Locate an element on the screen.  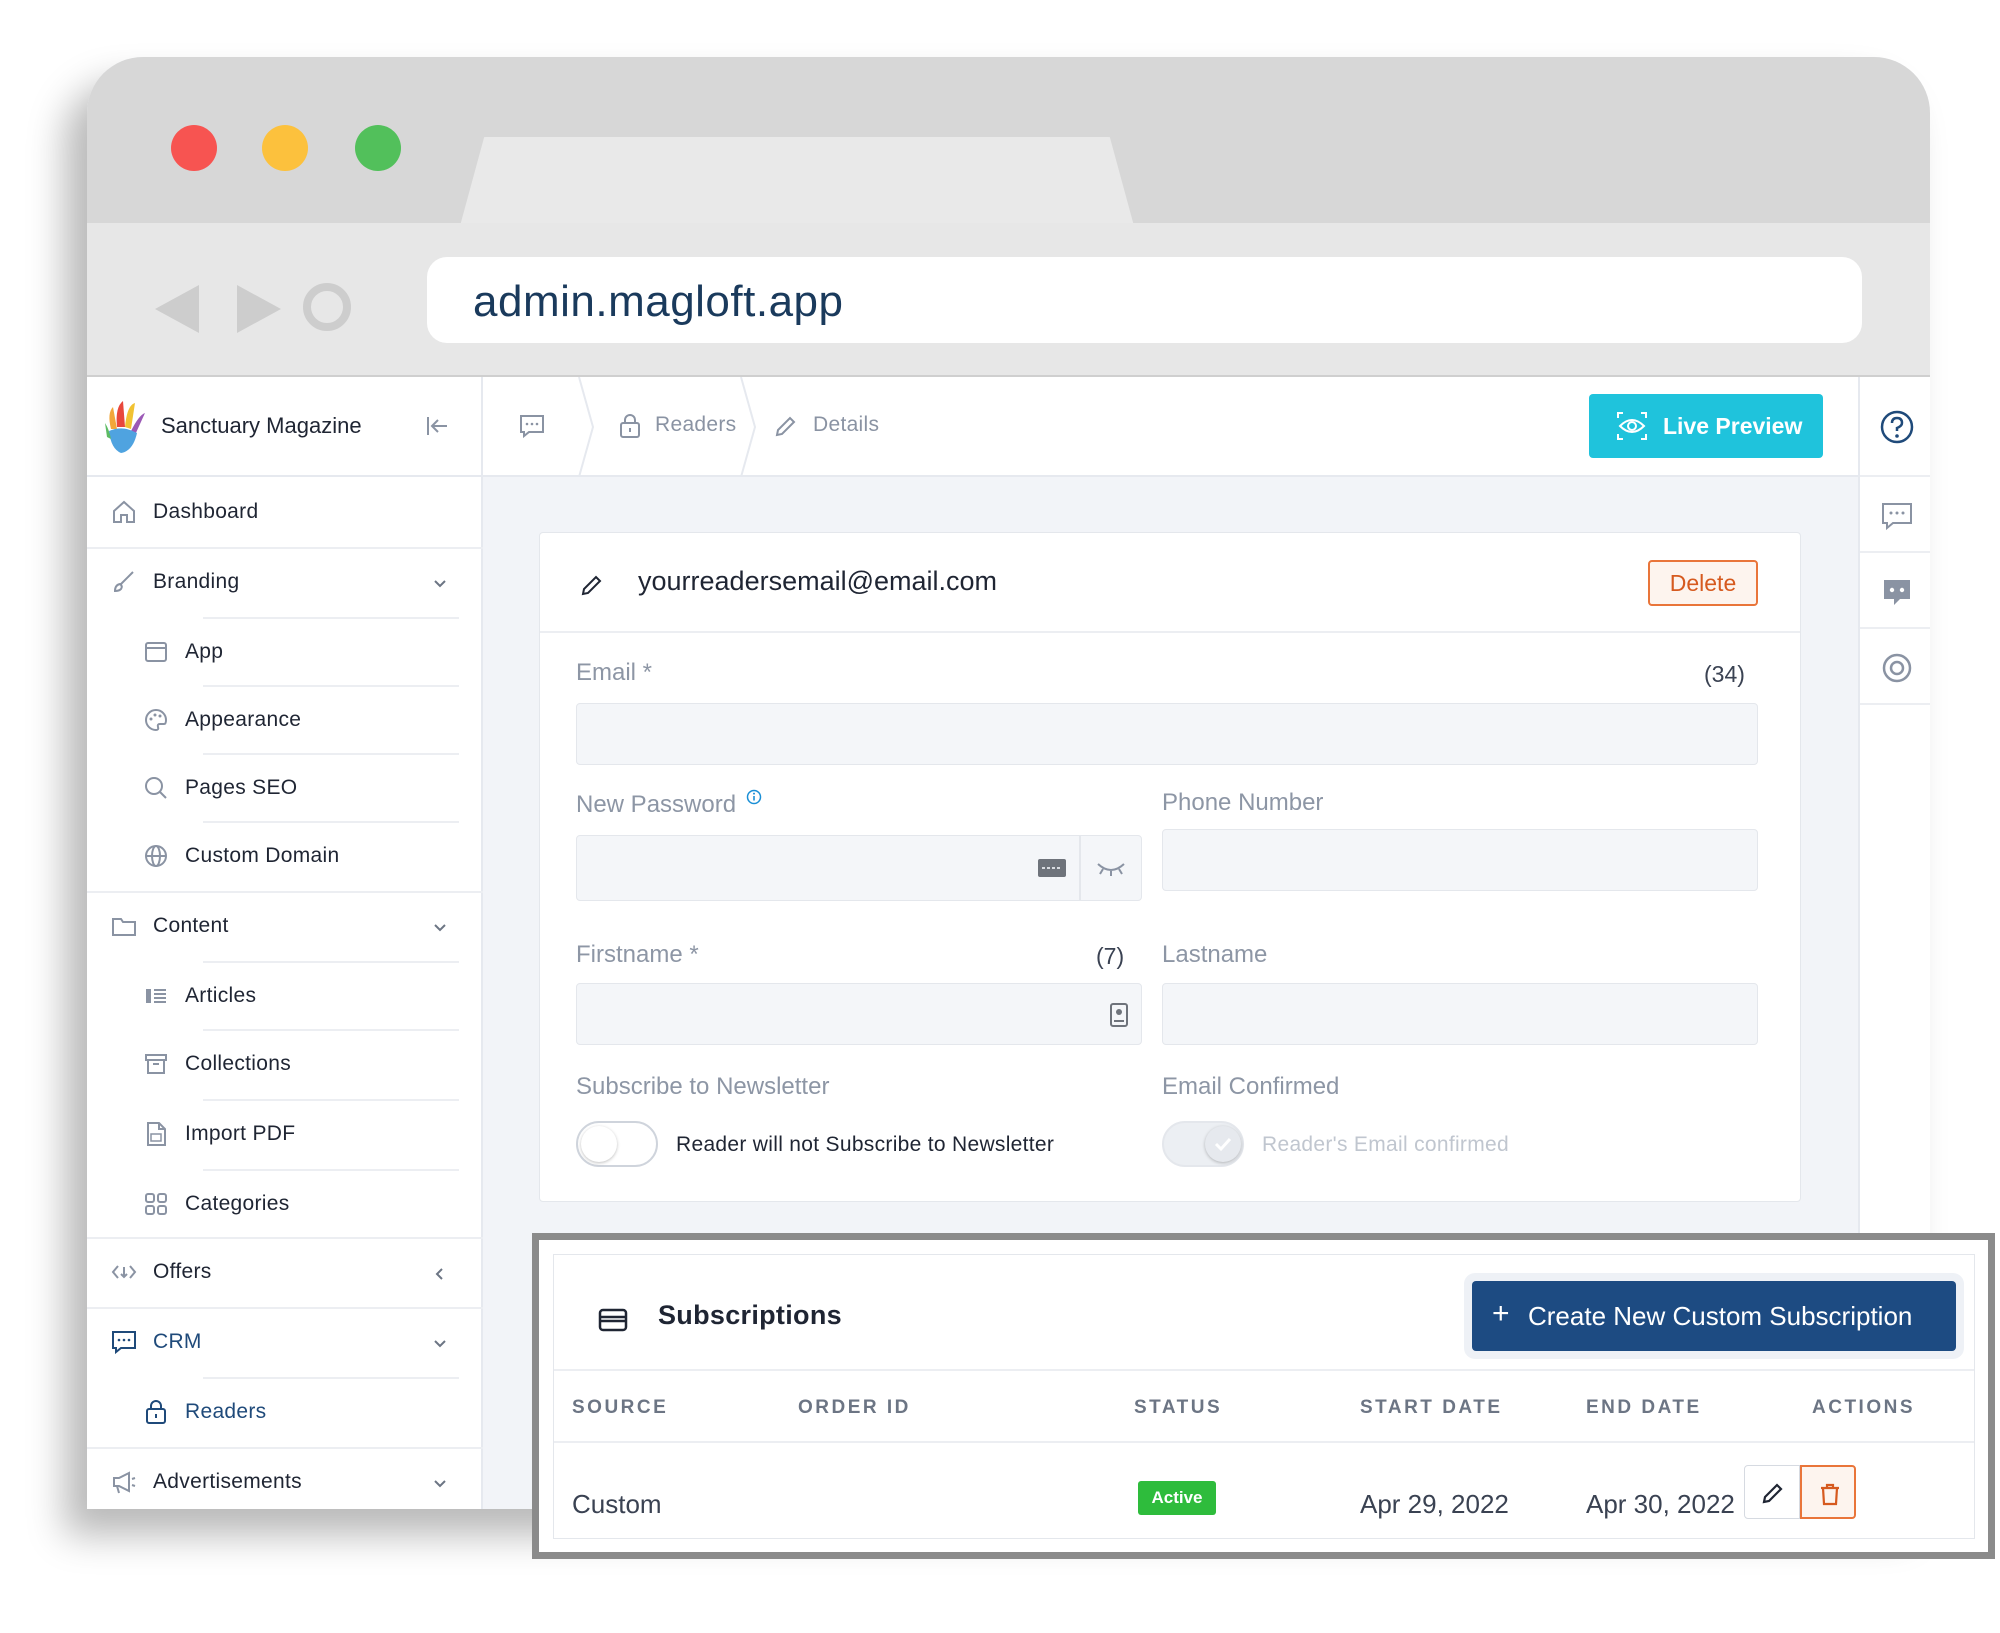
newsletter-toggle-text: Reader will not Subscribe to Newsletter is located at coordinates (865, 1144).